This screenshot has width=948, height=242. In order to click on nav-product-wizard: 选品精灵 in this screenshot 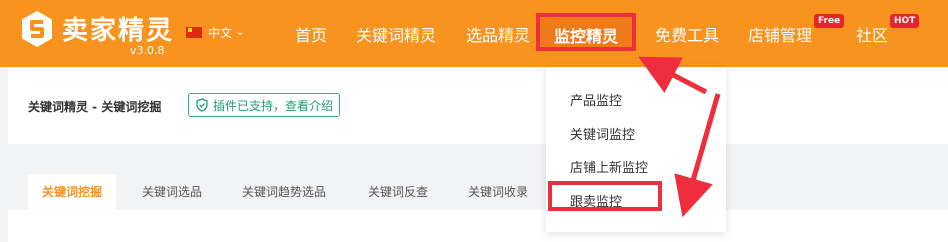, I will do `click(498, 34)`.